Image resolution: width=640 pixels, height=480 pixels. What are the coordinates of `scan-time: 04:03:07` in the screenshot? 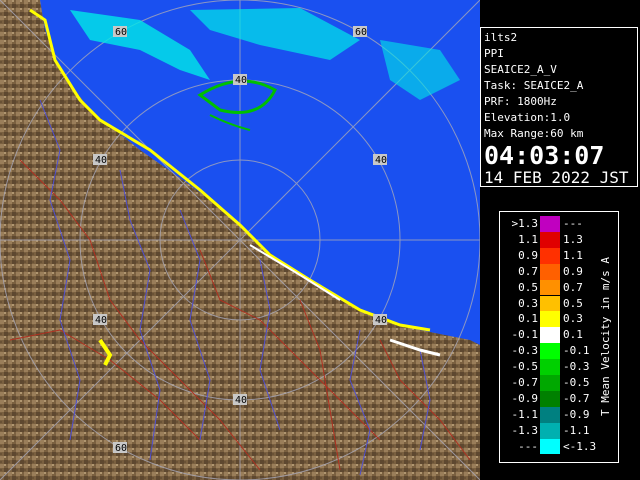 It's located at (544, 155).